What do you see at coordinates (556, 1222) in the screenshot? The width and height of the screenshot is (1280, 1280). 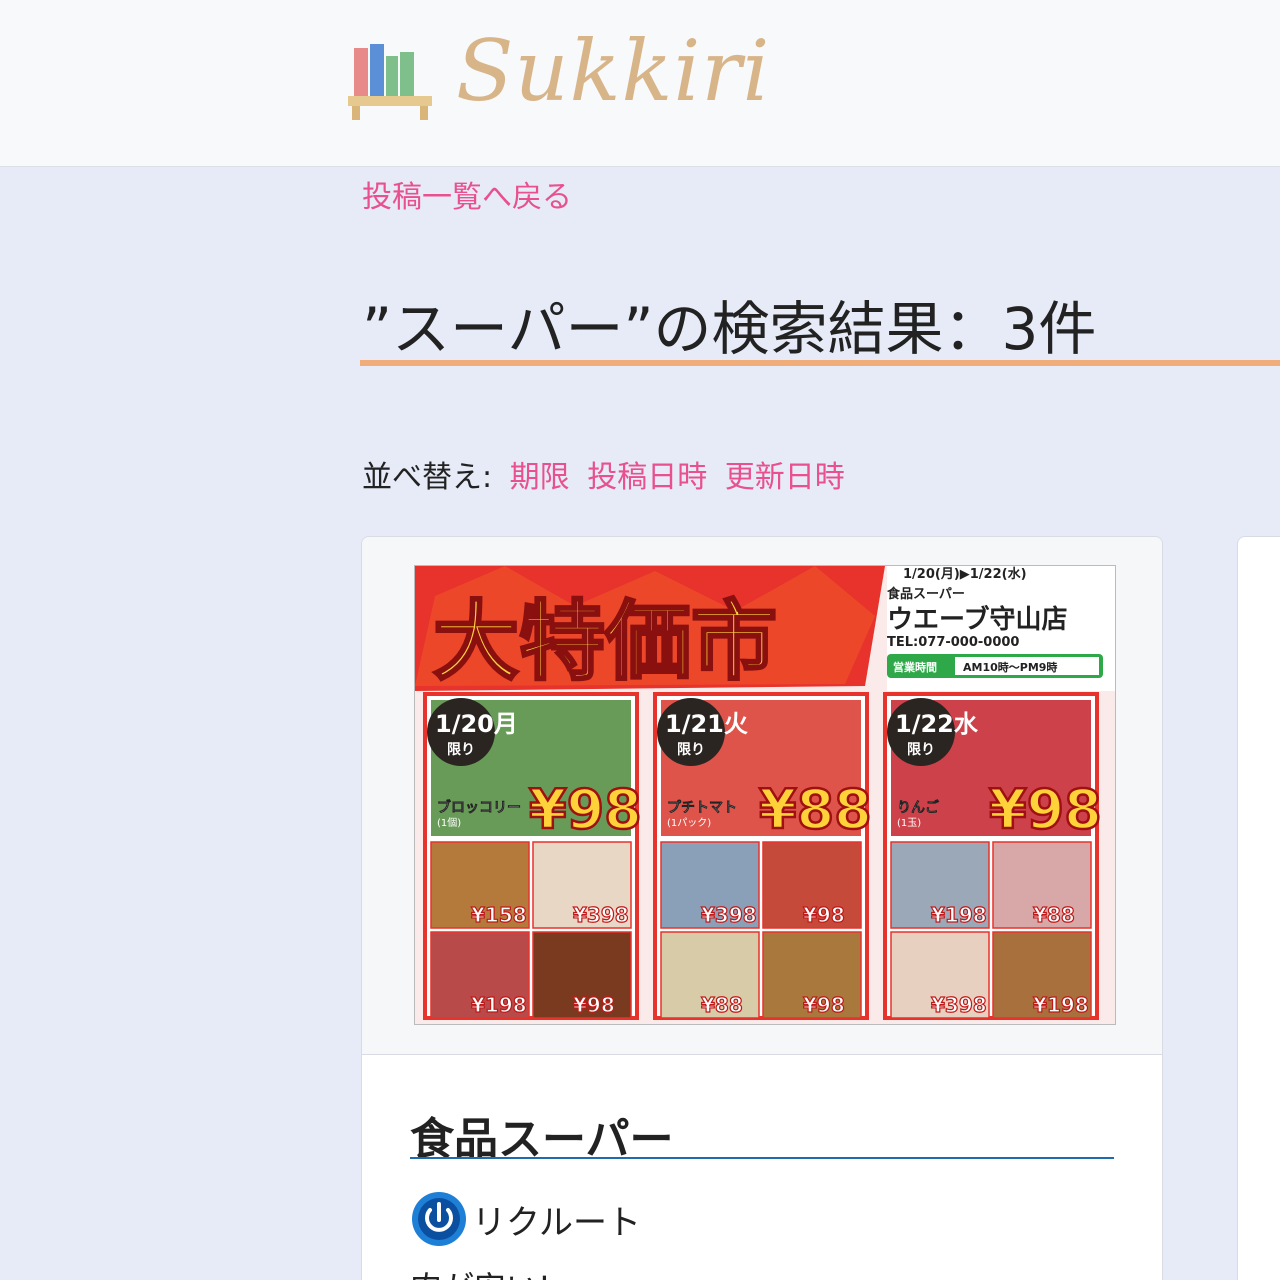 I see `author-name: リクルート` at bounding box center [556, 1222].